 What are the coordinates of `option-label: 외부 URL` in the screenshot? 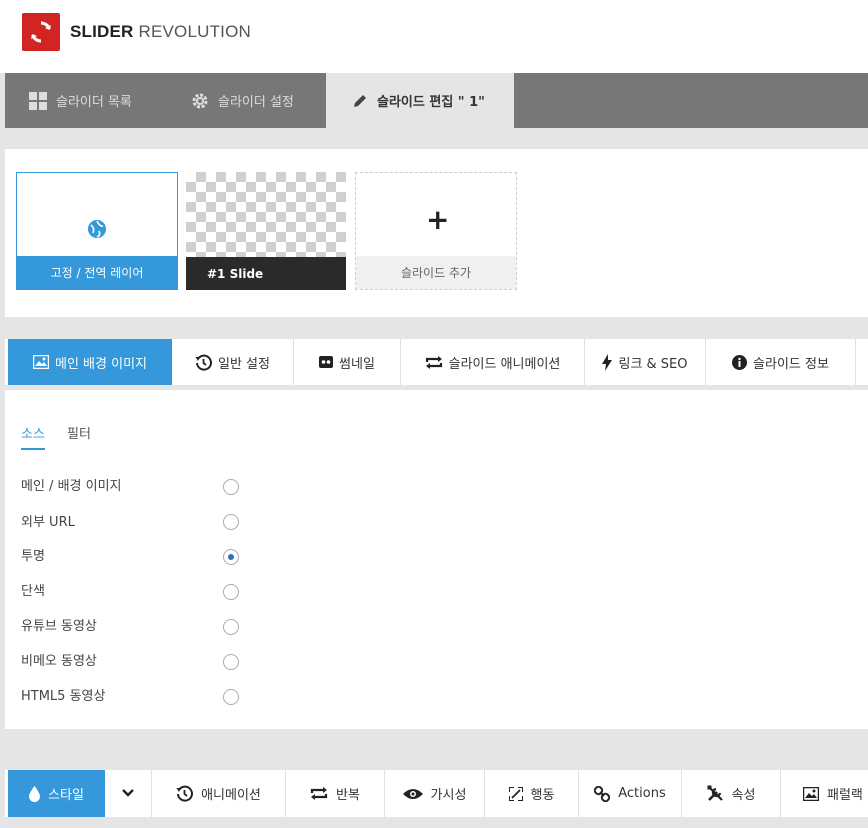 It's located at (48, 522).